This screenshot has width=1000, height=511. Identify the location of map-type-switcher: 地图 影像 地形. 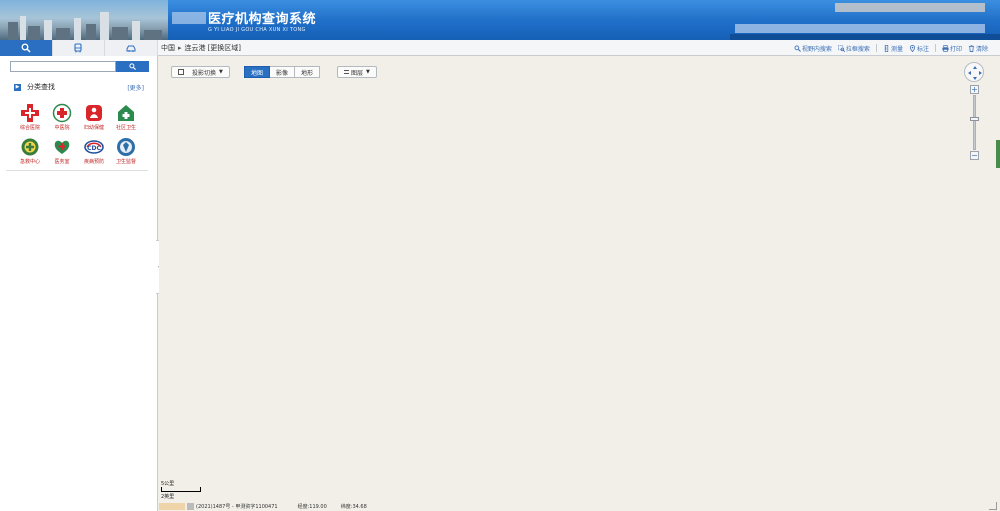
(282, 72).